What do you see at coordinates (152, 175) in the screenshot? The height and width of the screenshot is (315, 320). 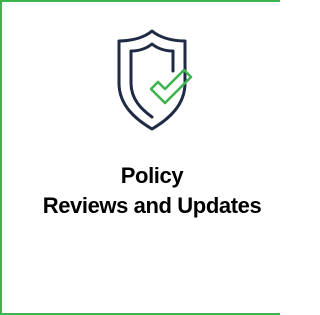 I see `card-title-line-1: Policy` at bounding box center [152, 175].